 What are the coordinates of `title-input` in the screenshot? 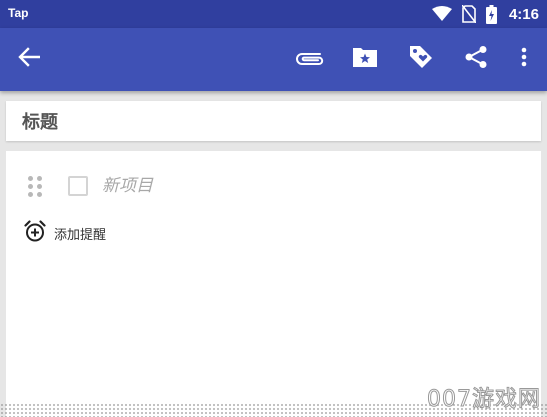 It's located at (272, 122).